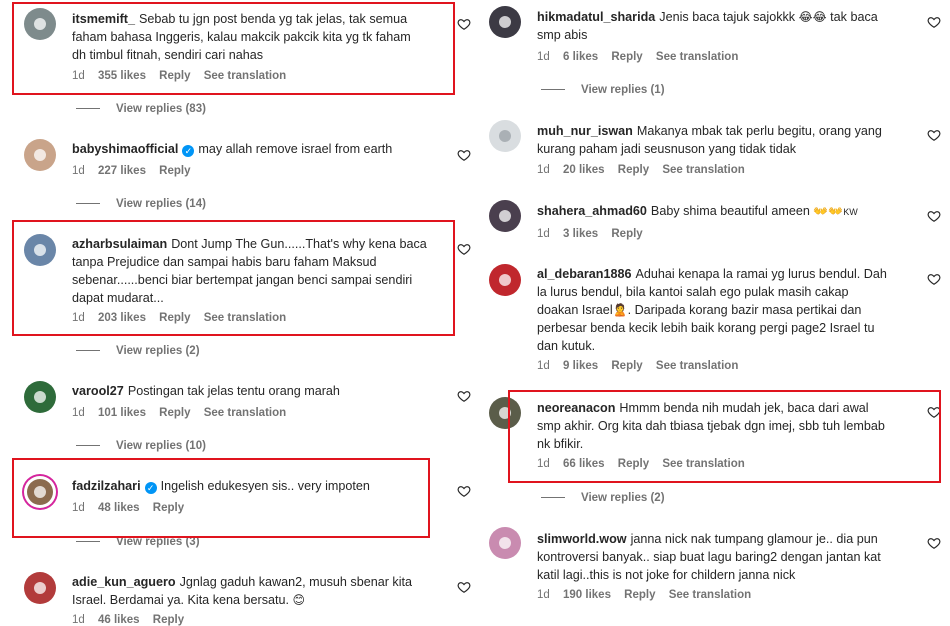 Image resolution: width=950 pixels, height=626 pixels. Describe the element at coordinates (106, 486) in the screenshot. I see `comment-username: fadzilzahari` at that location.